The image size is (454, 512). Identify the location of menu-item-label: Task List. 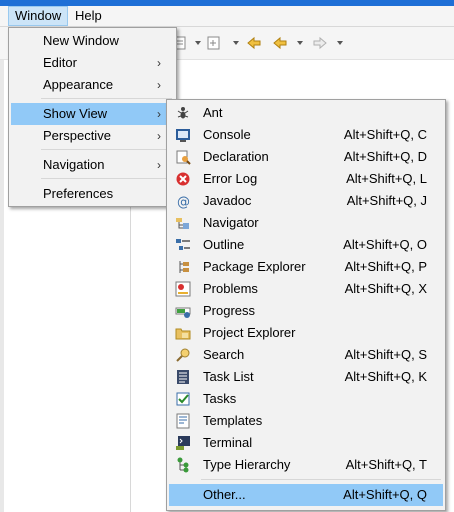
(228, 376).